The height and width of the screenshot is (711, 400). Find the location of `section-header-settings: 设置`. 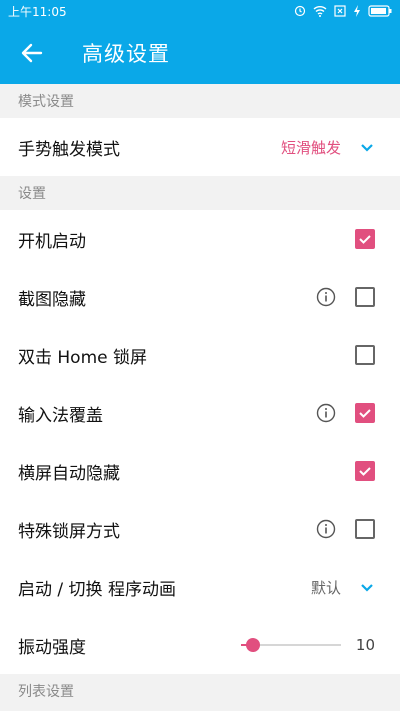

section-header-settings: 设置 is located at coordinates (200, 193).